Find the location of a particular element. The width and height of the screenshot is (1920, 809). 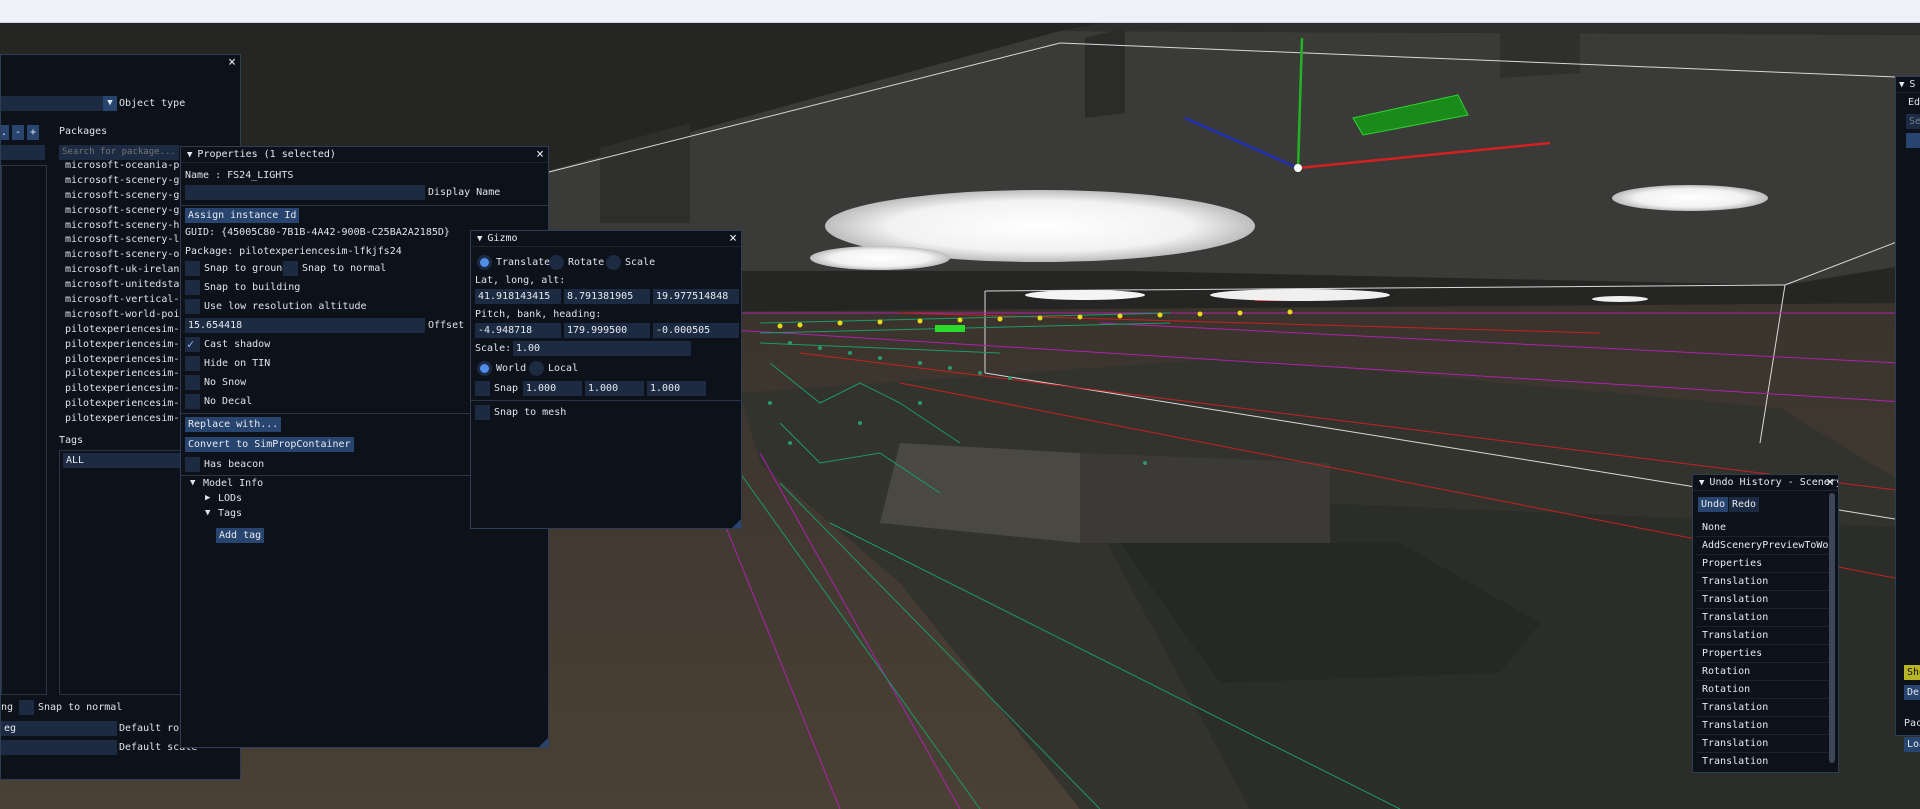

alt-input: 19.977514848 is located at coordinates (696, 296).